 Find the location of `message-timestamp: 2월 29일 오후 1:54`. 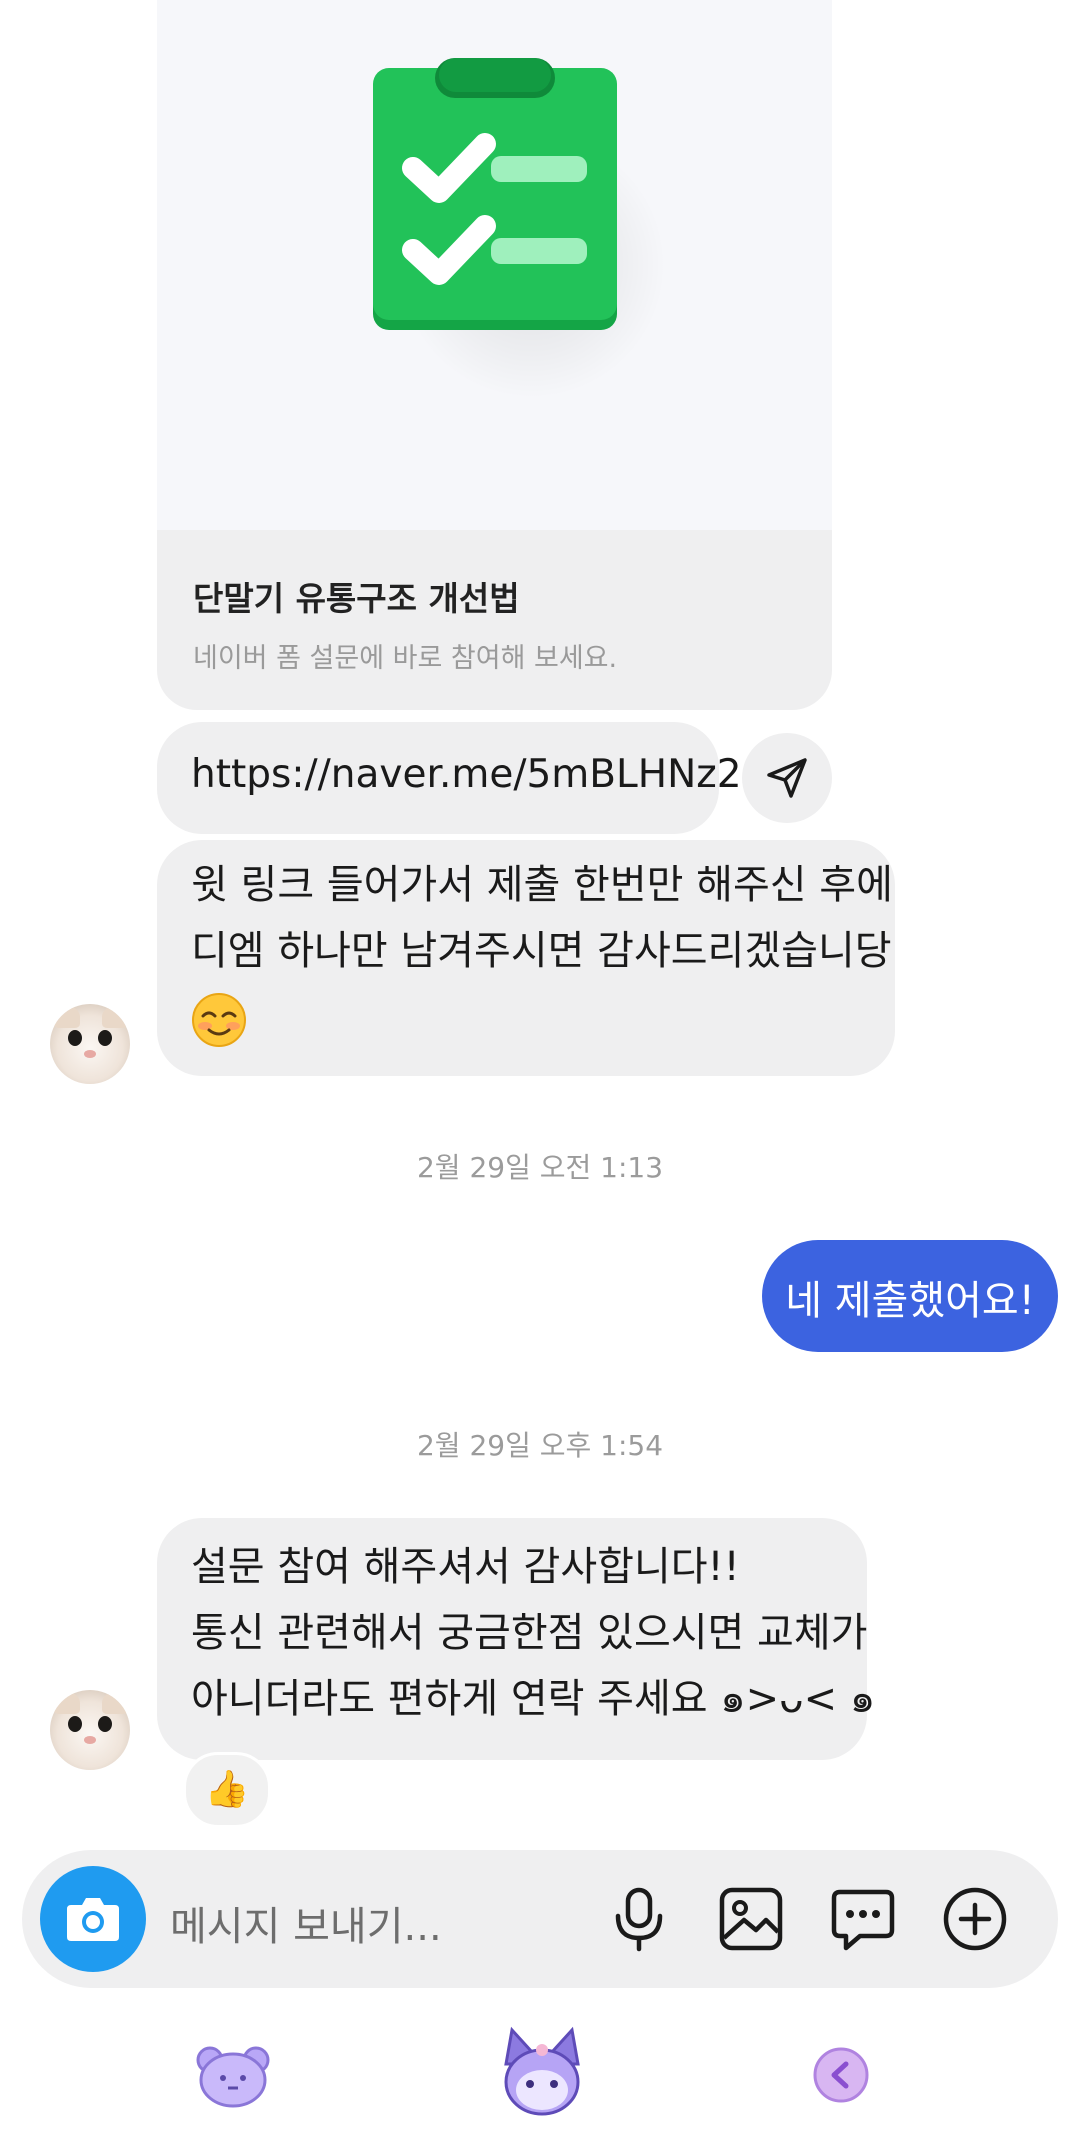

message-timestamp: 2월 29일 오후 1:54 is located at coordinates (540, 1445).